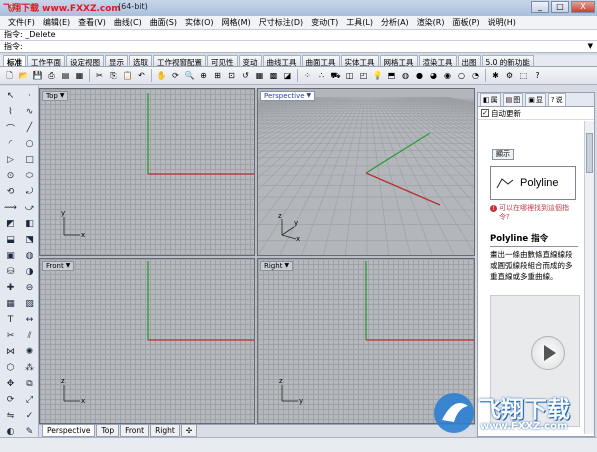 This screenshot has width=597, height=452. What do you see at coordinates (590, 46) in the screenshot?
I see `command-dropdown-icon: ▼` at bounding box center [590, 46].